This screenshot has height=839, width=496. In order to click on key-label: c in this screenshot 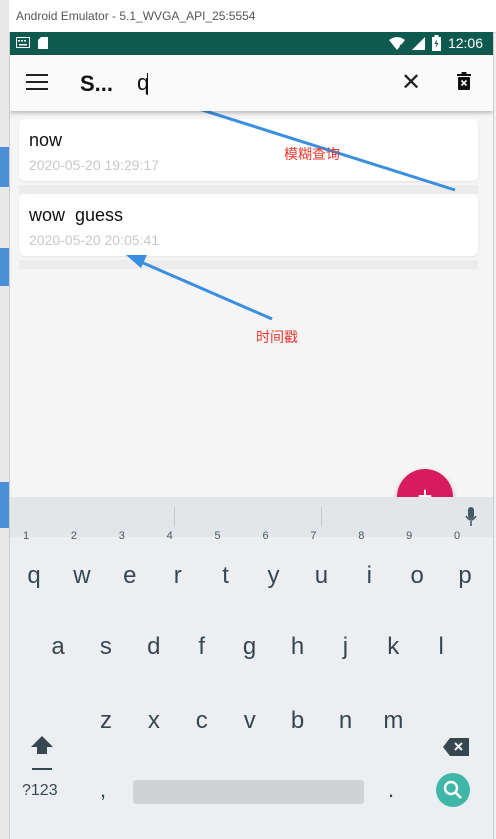, I will do `click(201, 720)`.